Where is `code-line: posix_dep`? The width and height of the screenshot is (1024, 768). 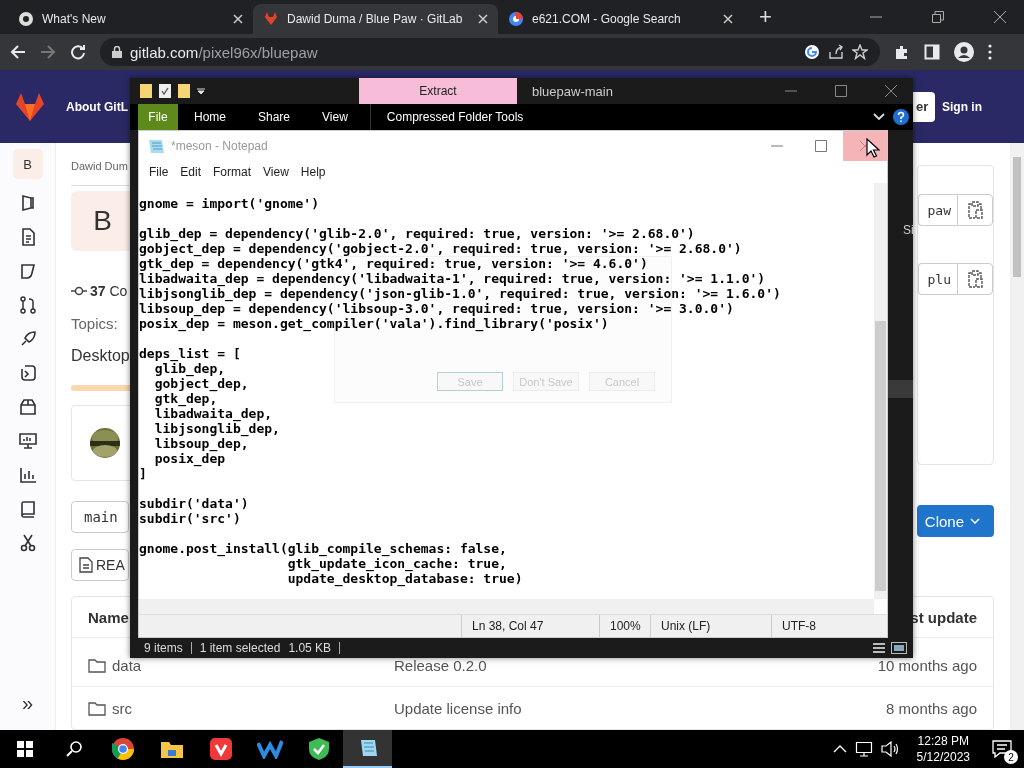 code-line: posix_dep is located at coordinates (182, 458).